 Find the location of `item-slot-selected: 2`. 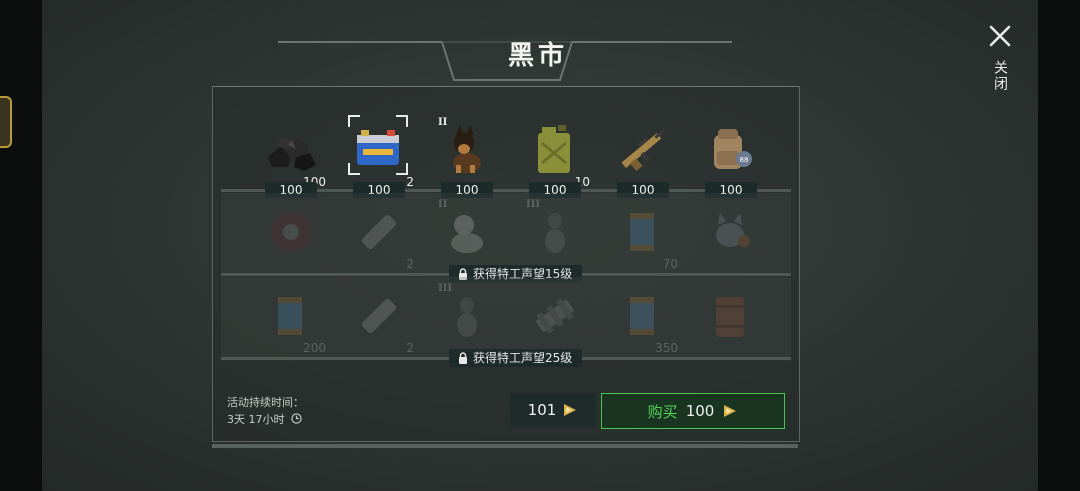

item-slot-selected: 2 is located at coordinates (379, 152).